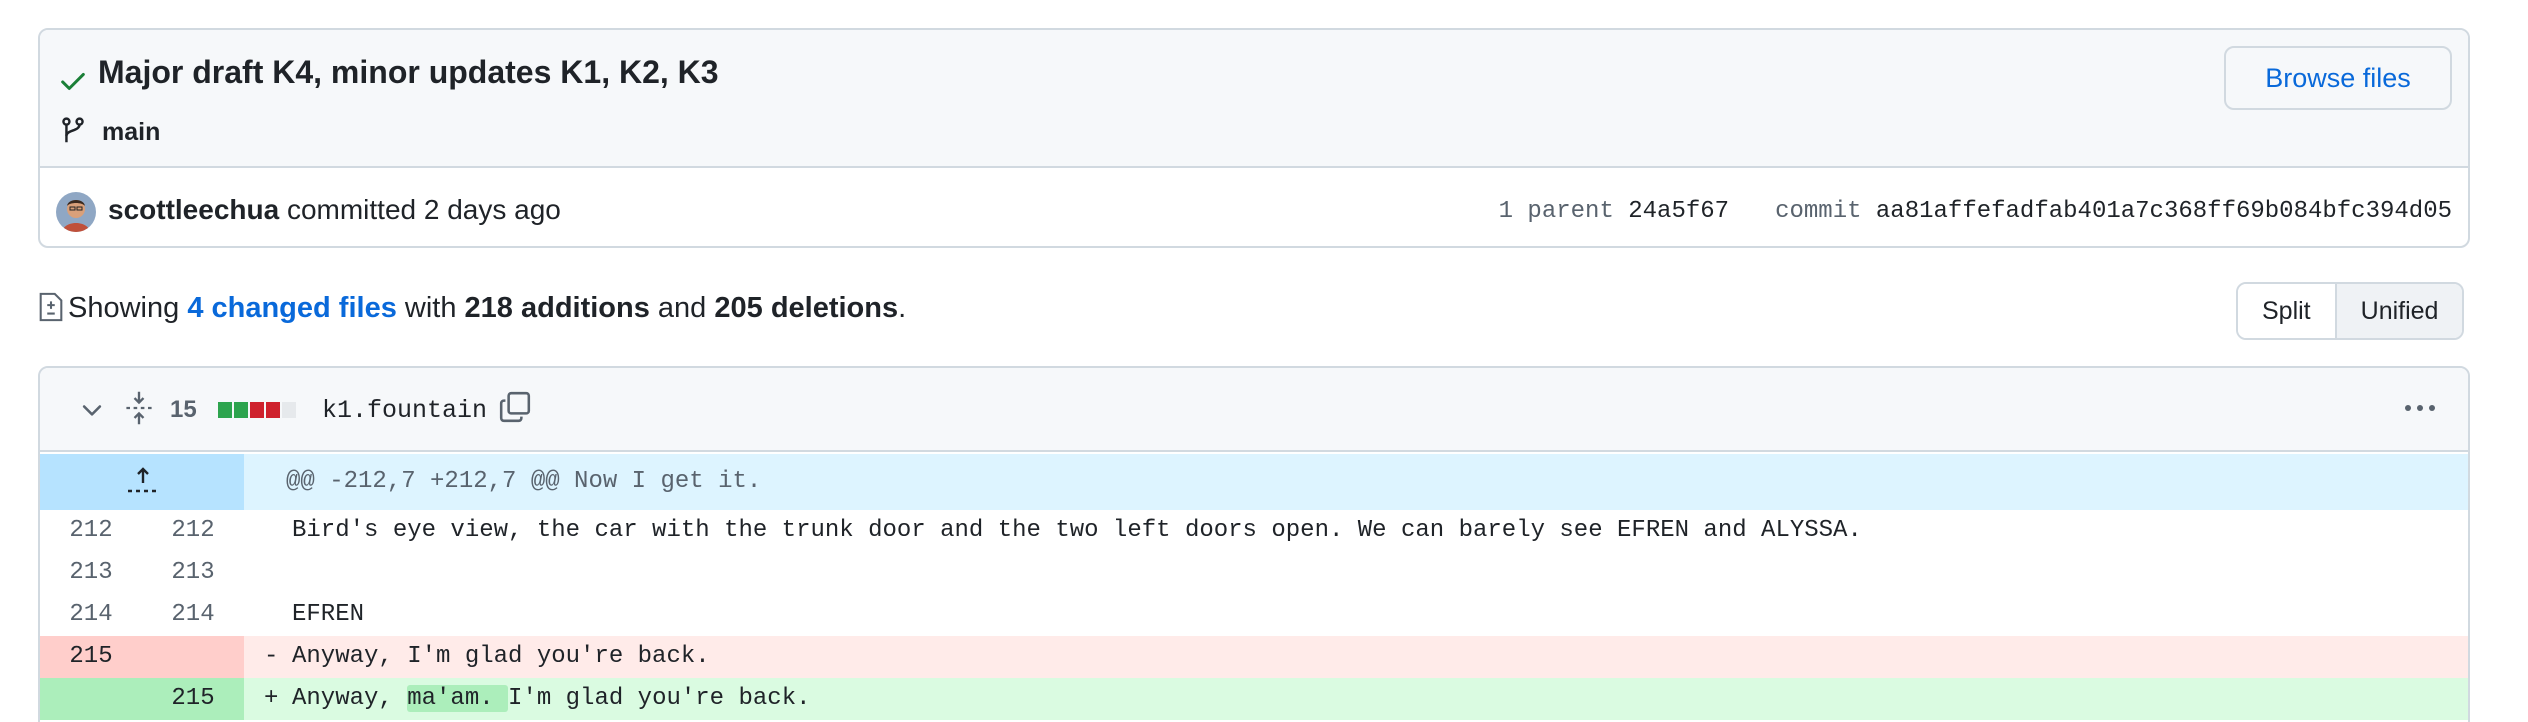 The height and width of the screenshot is (722, 2528). Describe the element at coordinates (193, 699) in the screenshot. I see `new-line-number: 215` at that location.